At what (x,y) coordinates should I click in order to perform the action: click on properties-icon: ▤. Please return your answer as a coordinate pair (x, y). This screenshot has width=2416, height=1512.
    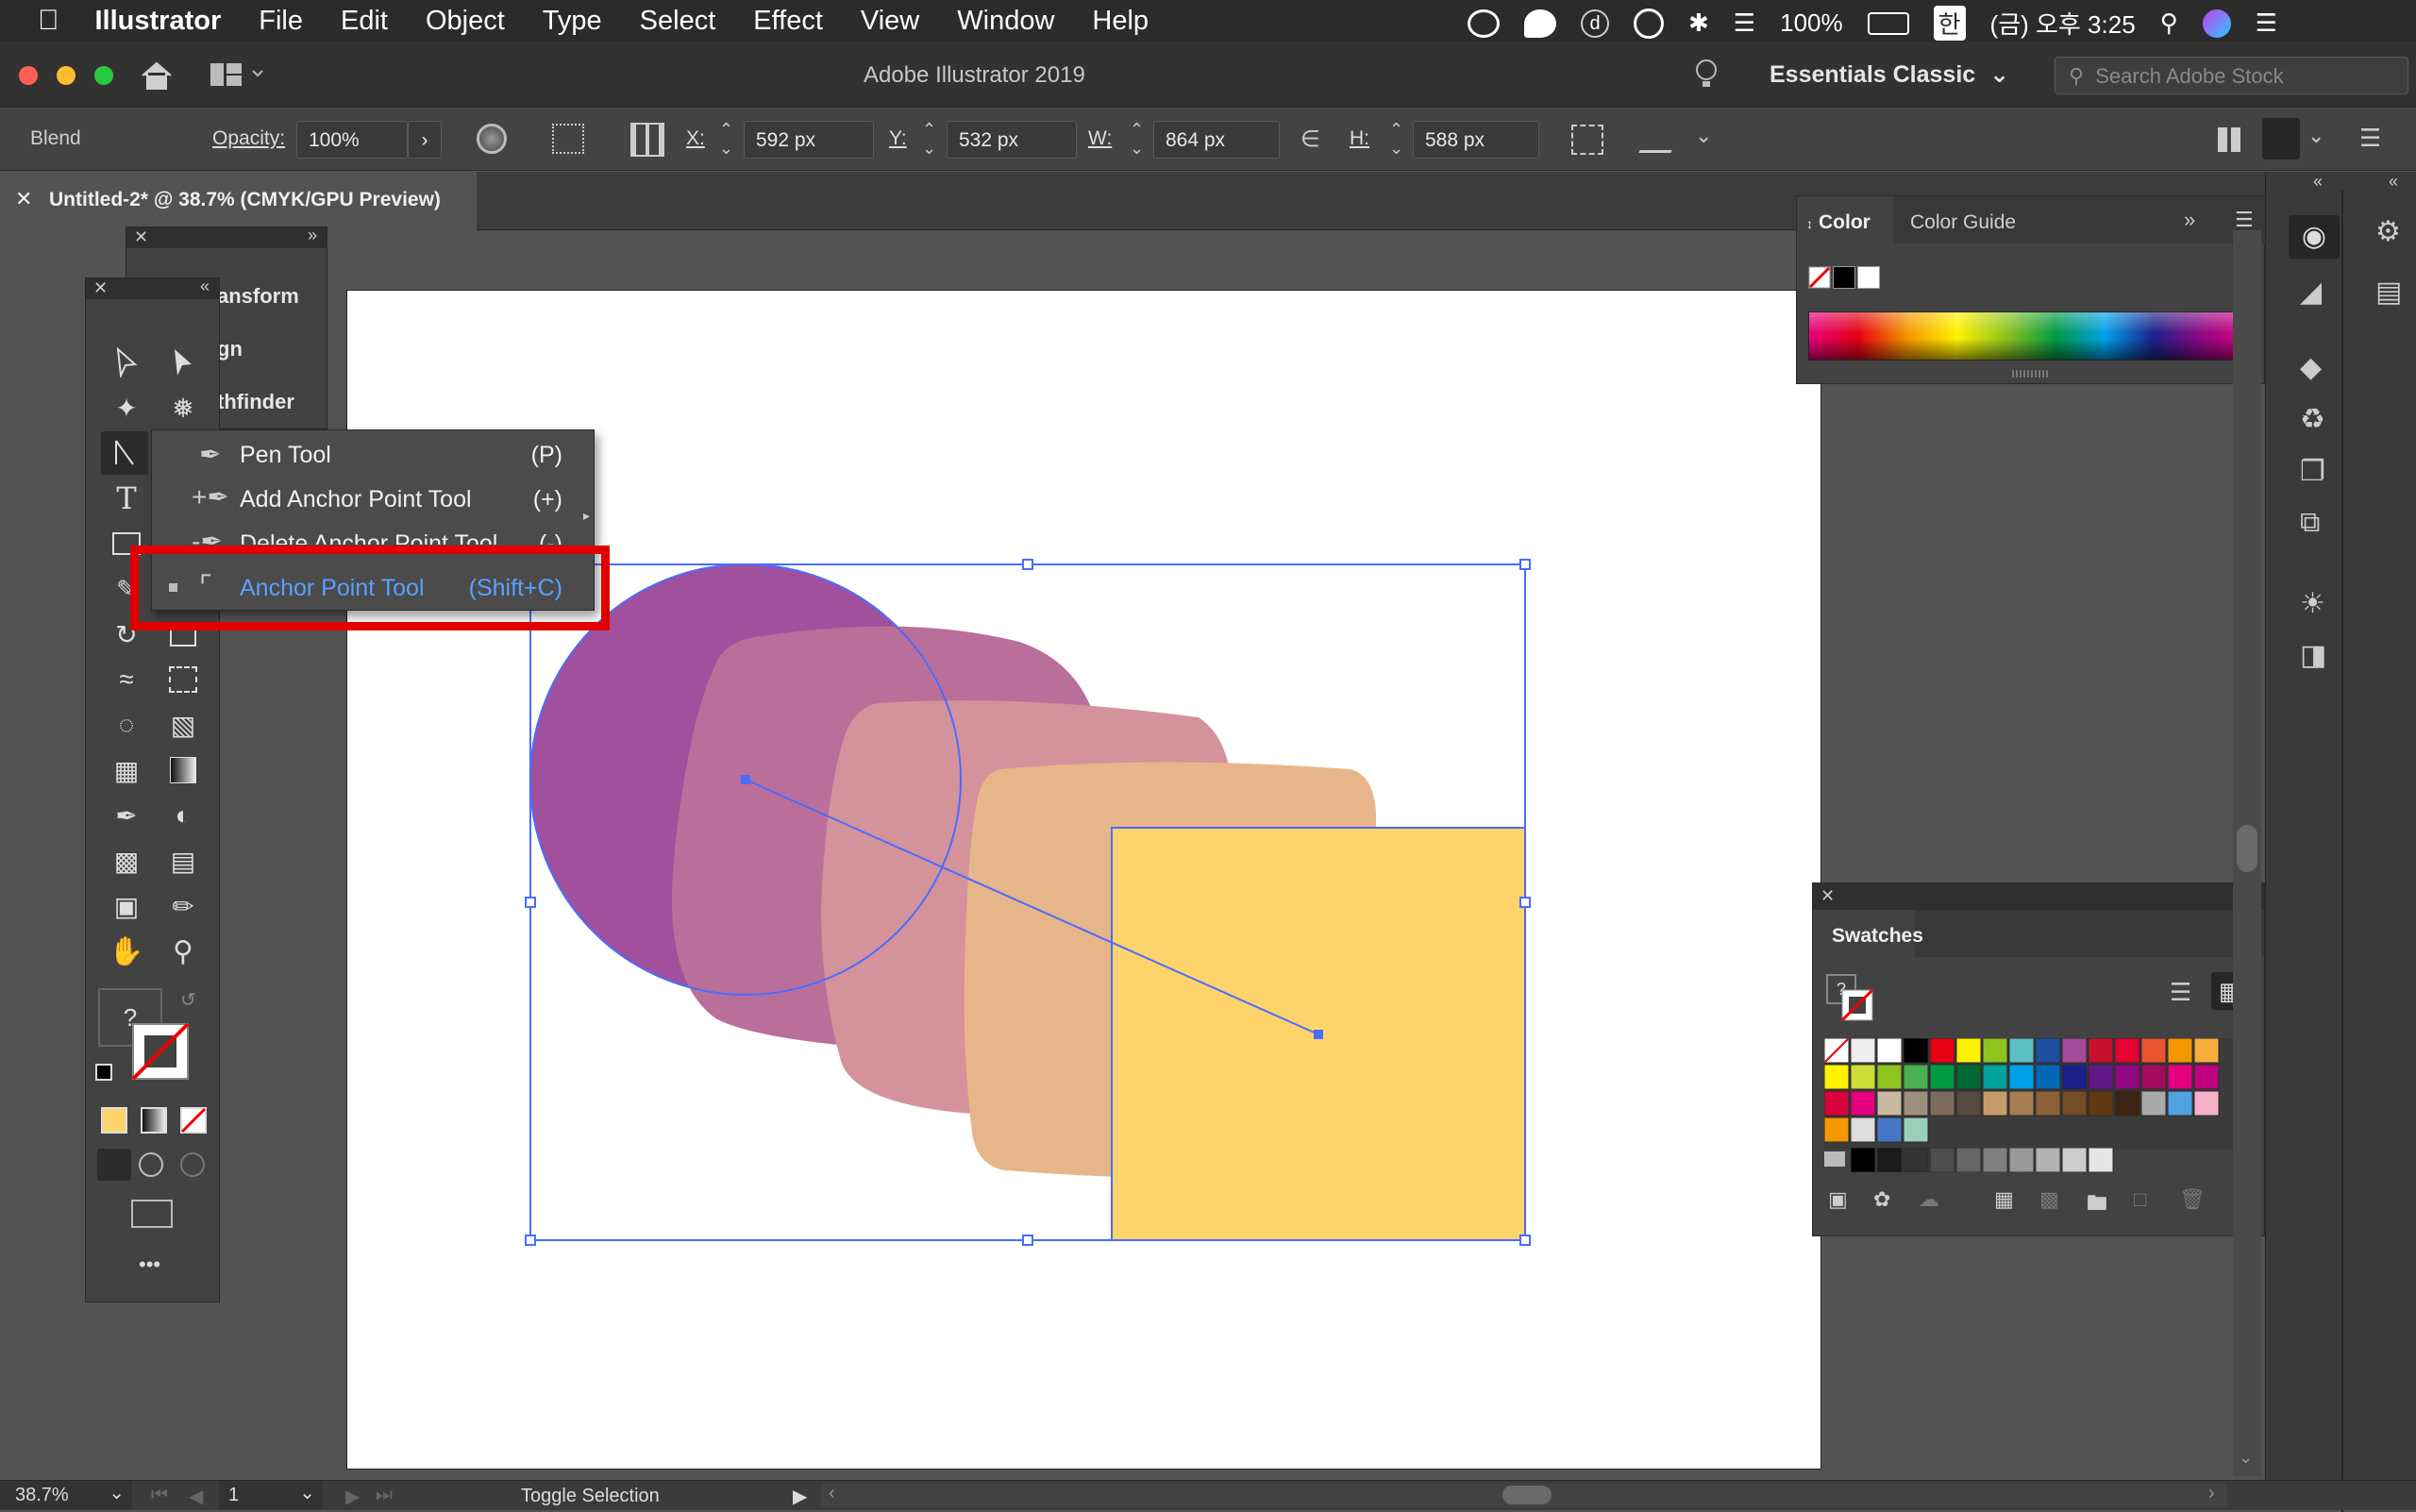
    Looking at the image, I should click on (2389, 292).